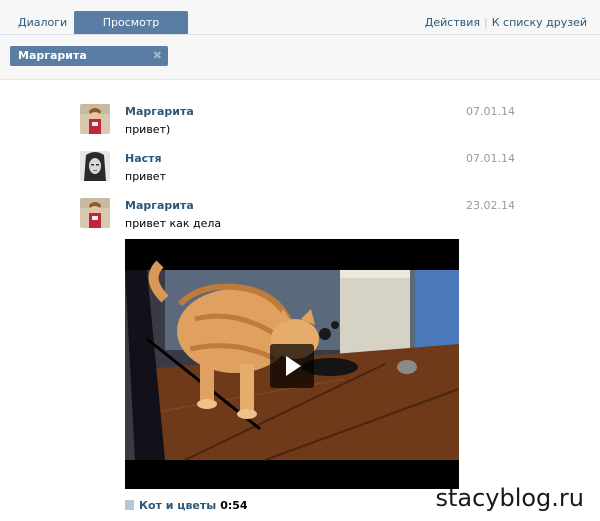 This screenshot has width=600, height=521. What do you see at coordinates (131, 31) in the screenshot?
I see `tab-view-dialogs: Просмотр диалогов` at bounding box center [131, 31].